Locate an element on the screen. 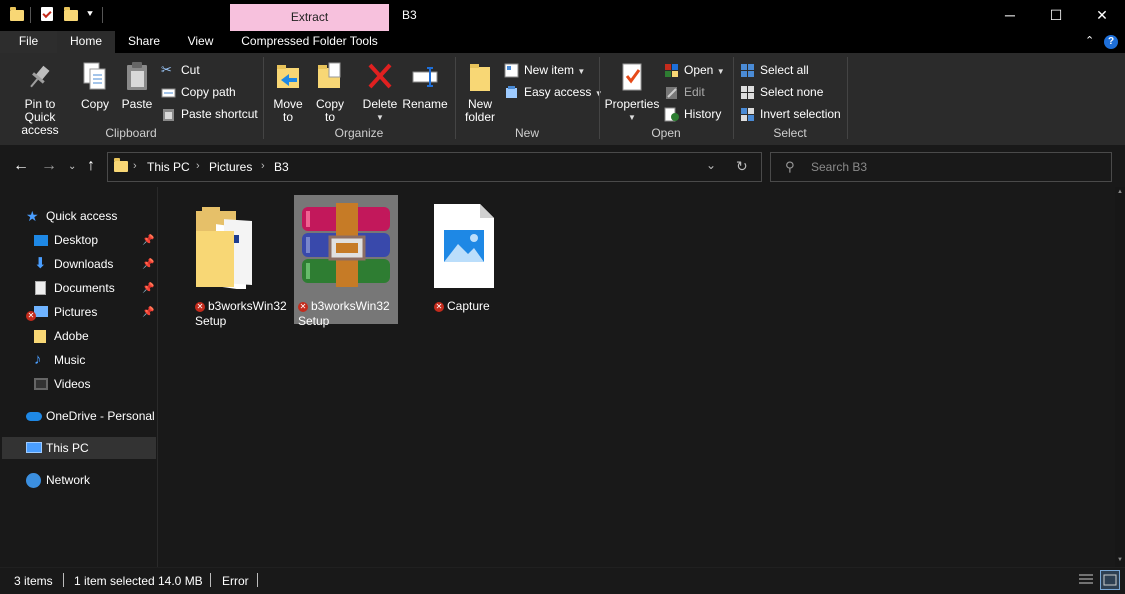 Image resolution: width=1125 pixels, height=594 pixels. organize-group-label: Organize is located at coordinates (359, 133).